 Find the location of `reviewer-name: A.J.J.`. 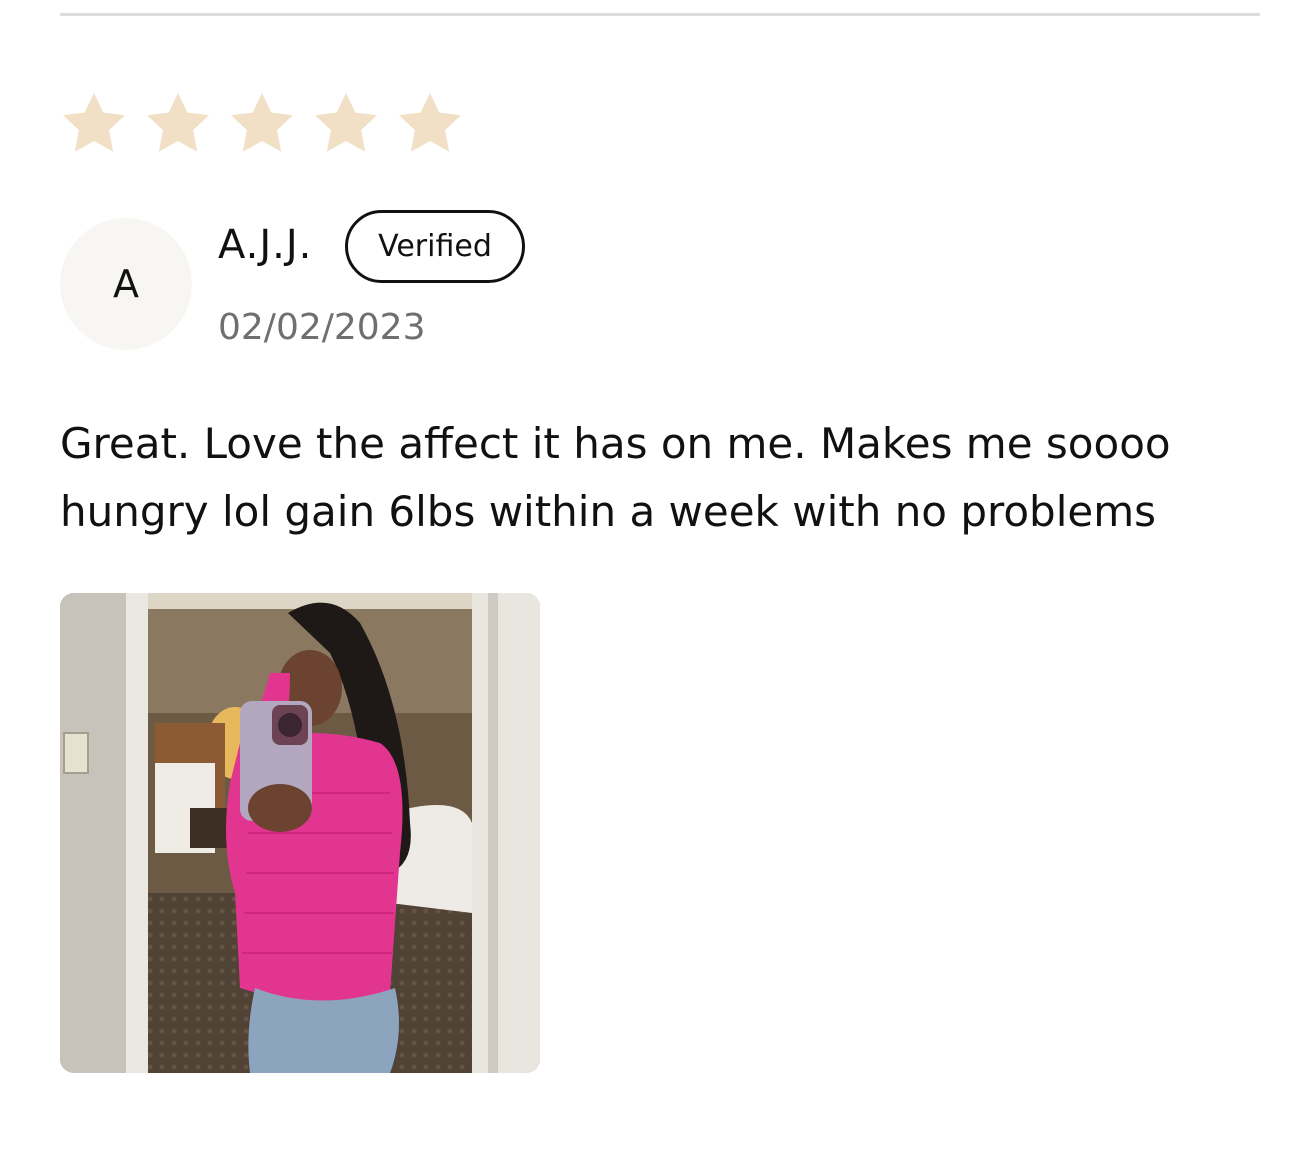

reviewer-name: A.J.J. is located at coordinates (265, 245).